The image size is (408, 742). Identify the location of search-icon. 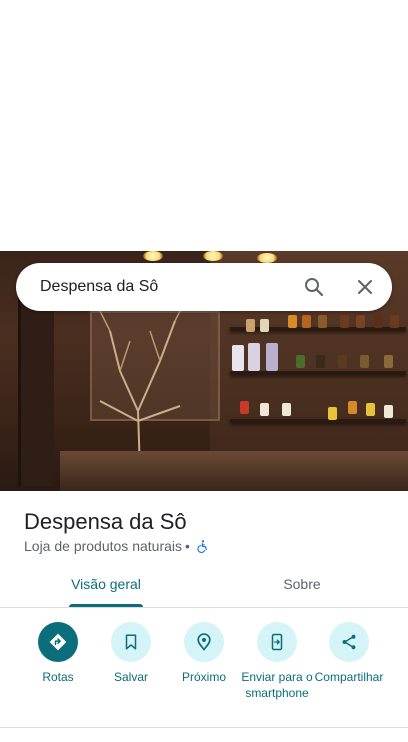
(314, 287).